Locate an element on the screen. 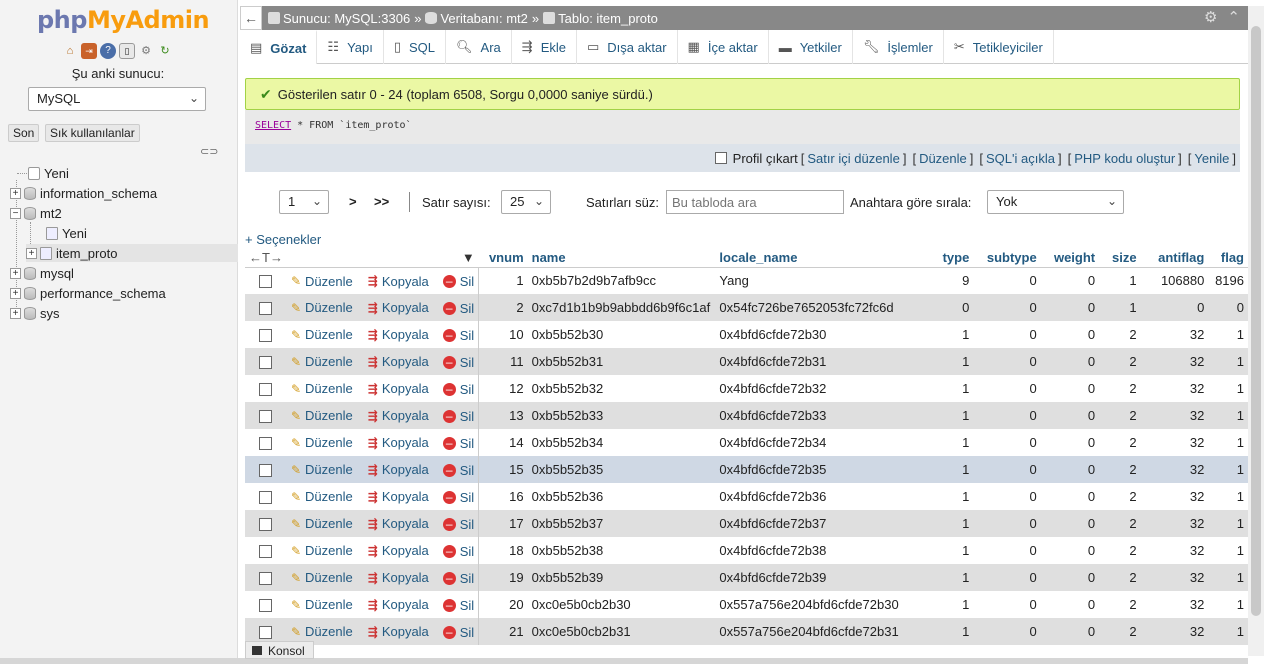 The height and width of the screenshot is (664, 1264). cell-locale-name: 0x4bfd6cfde72b38 is located at coordinates (822, 550).